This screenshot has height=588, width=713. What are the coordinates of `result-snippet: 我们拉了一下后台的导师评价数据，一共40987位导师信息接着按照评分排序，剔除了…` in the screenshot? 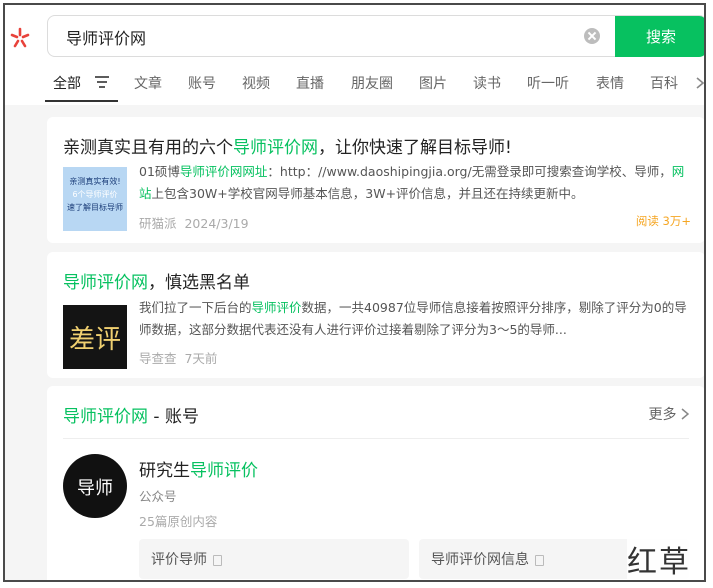 It's located at (413, 318).